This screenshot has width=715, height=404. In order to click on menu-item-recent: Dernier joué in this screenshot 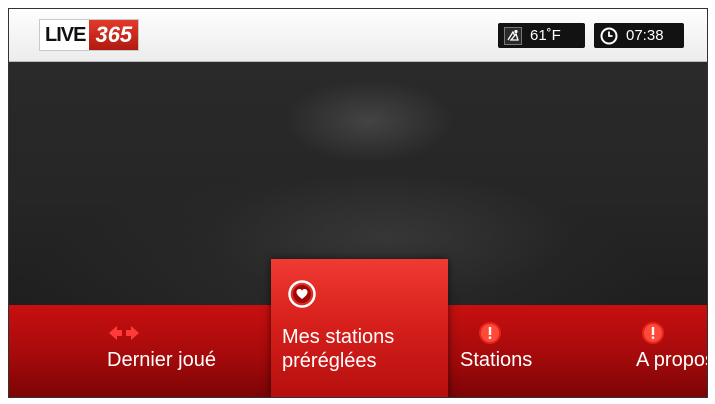, I will do `click(140, 351)`.